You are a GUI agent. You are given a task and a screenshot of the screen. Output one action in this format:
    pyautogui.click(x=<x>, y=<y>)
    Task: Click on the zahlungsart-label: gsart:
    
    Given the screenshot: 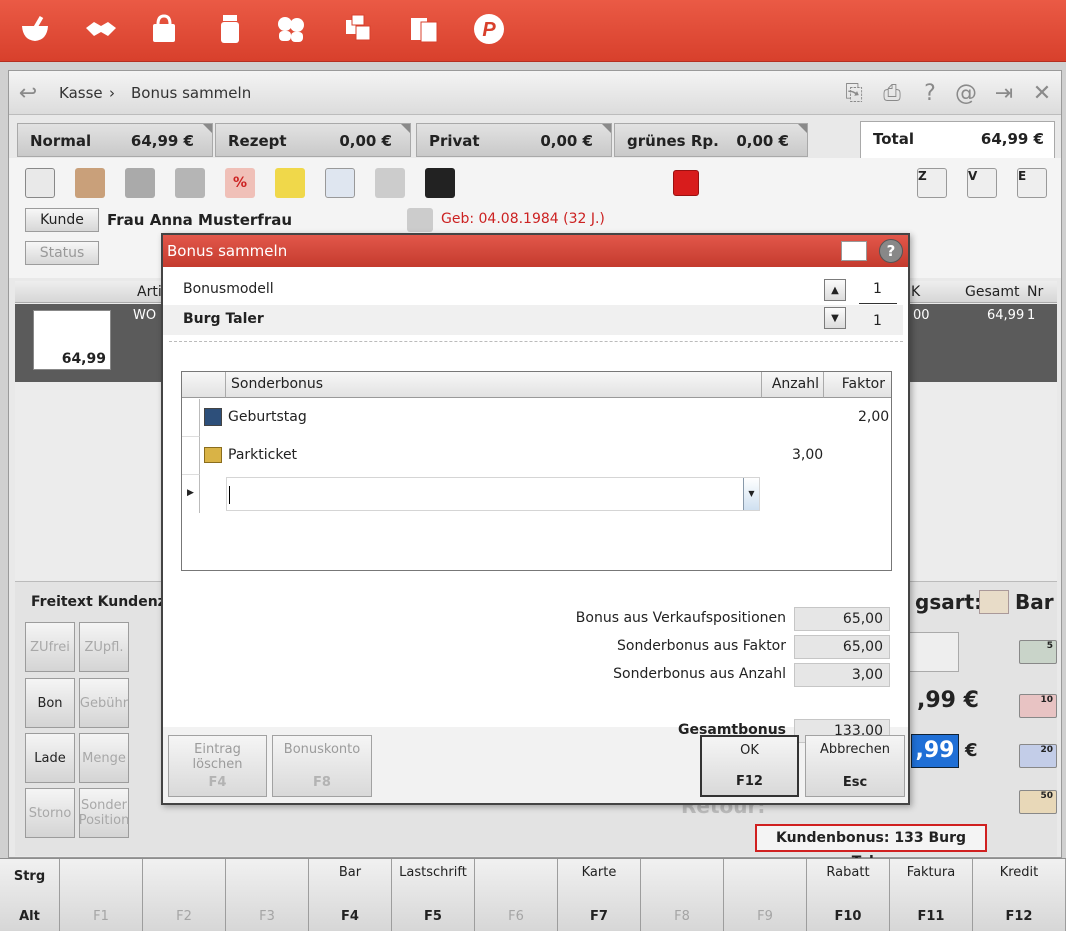 What is the action you would take?
    pyautogui.click(x=949, y=602)
    